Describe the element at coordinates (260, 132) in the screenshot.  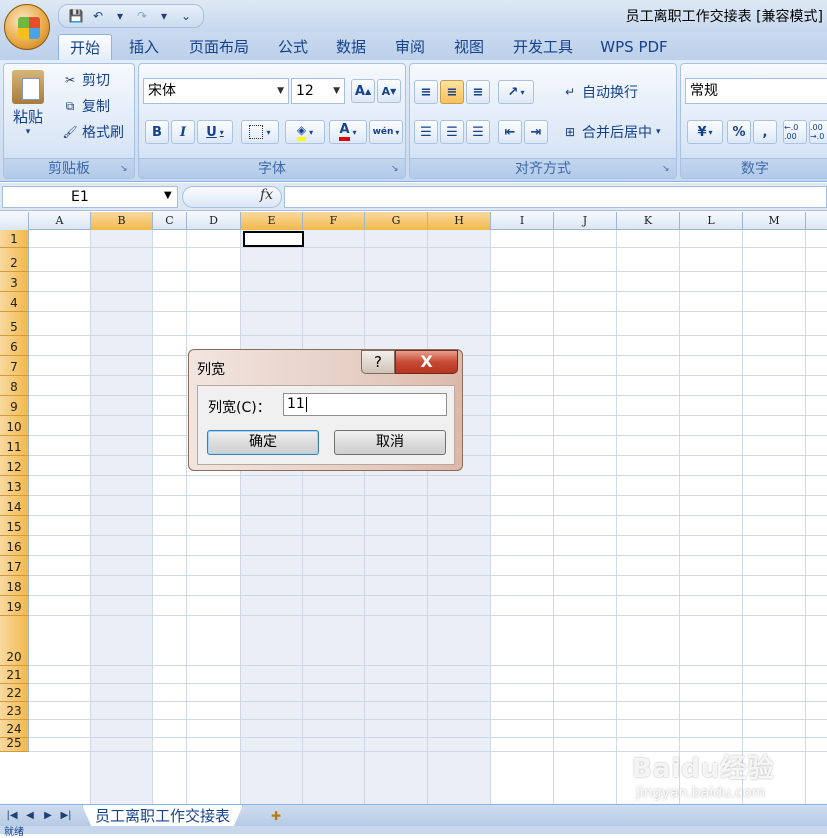
I see `borders-button: ▾` at that location.